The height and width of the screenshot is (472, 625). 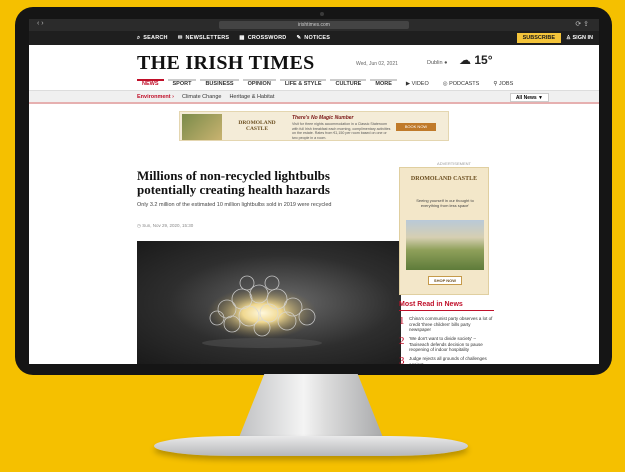 What do you see at coordinates (503, 84) in the screenshot?
I see `jobs-link: ⚲ JOBS` at bounding box center [503, 84].